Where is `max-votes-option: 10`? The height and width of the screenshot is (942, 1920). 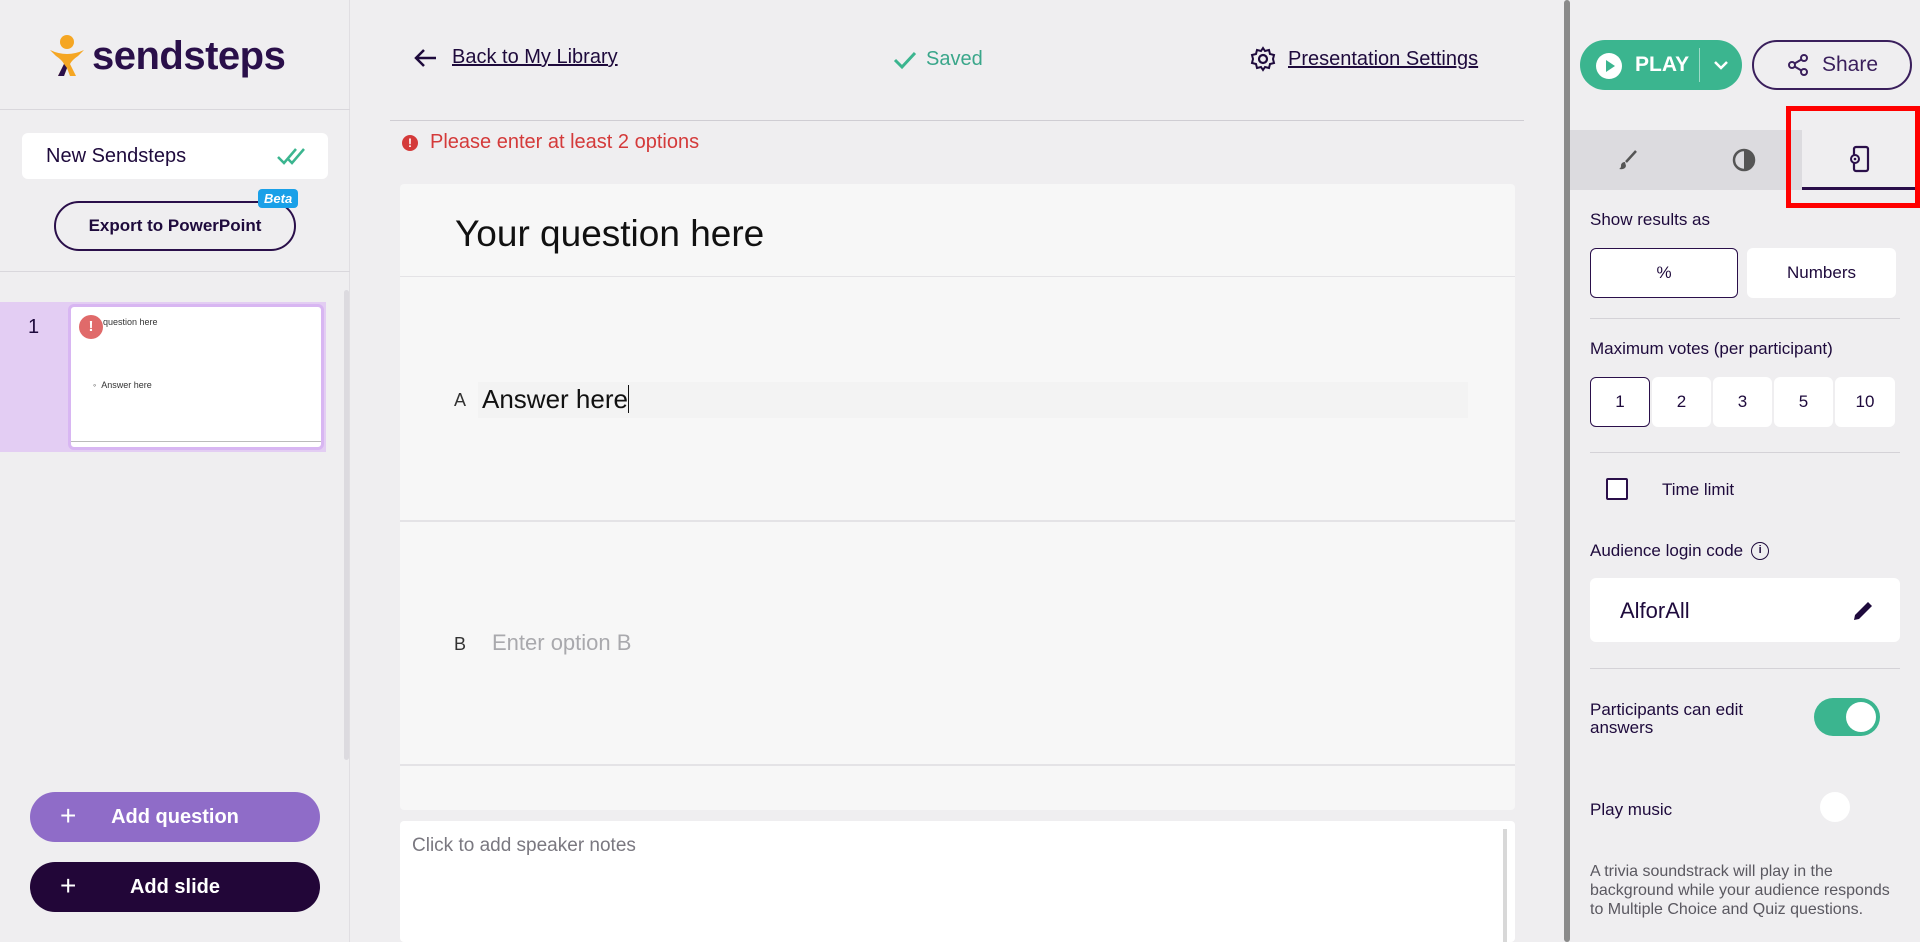
max-votes-option: 10 is located at coordinates (1865, 402).